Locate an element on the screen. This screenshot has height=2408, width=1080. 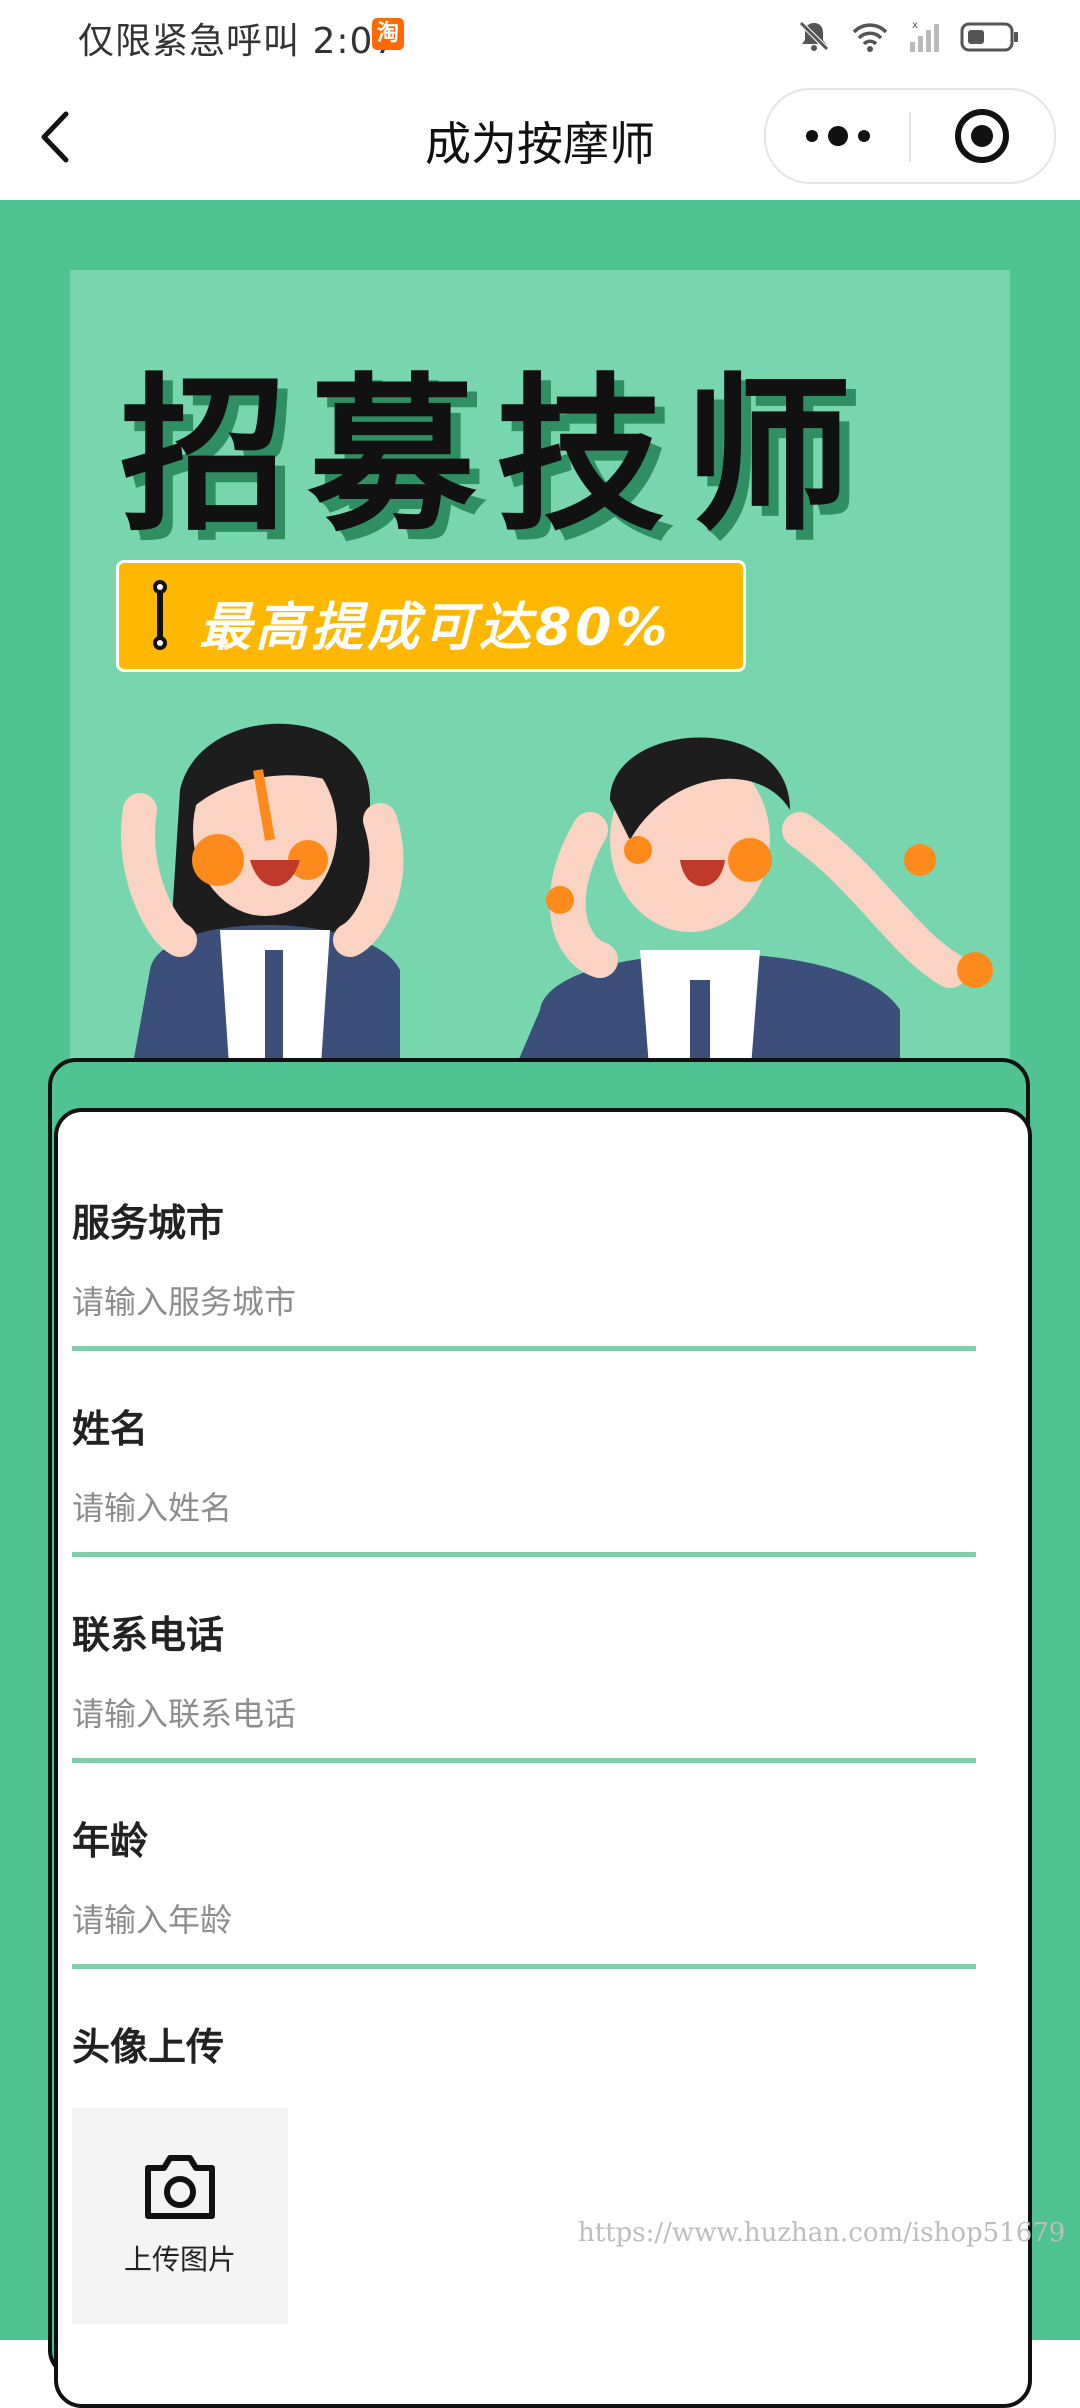
camera-icon is located at coordinates (180, 2187).